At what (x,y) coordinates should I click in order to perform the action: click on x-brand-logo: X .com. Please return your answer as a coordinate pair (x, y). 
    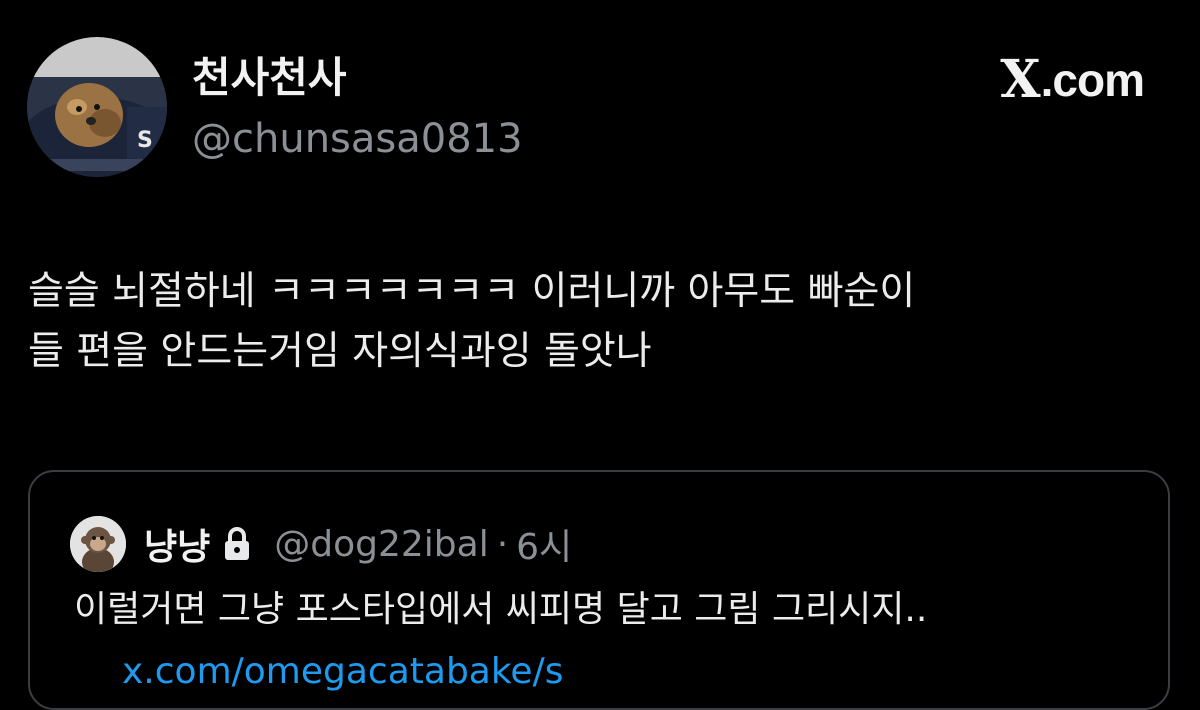
    Looking at the image, I should click on (1072, 79).